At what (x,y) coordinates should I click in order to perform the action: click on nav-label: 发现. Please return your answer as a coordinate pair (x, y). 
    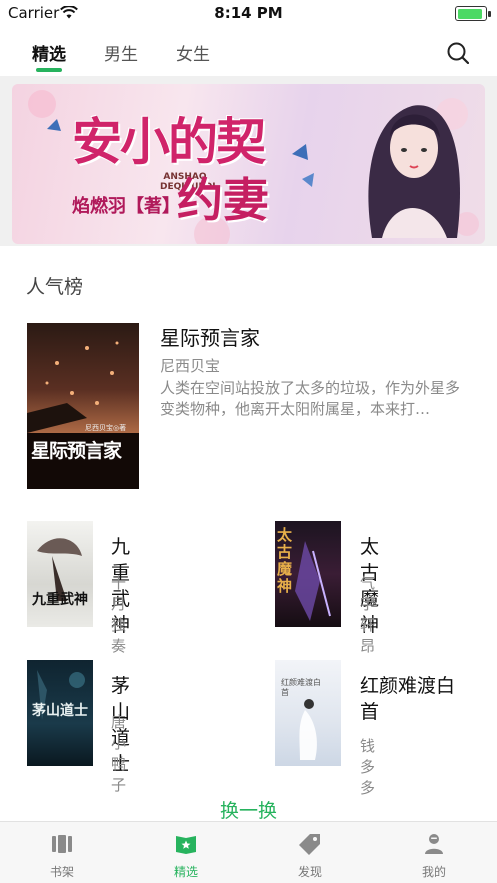
    Looking at the image, I should click on (309, 872).